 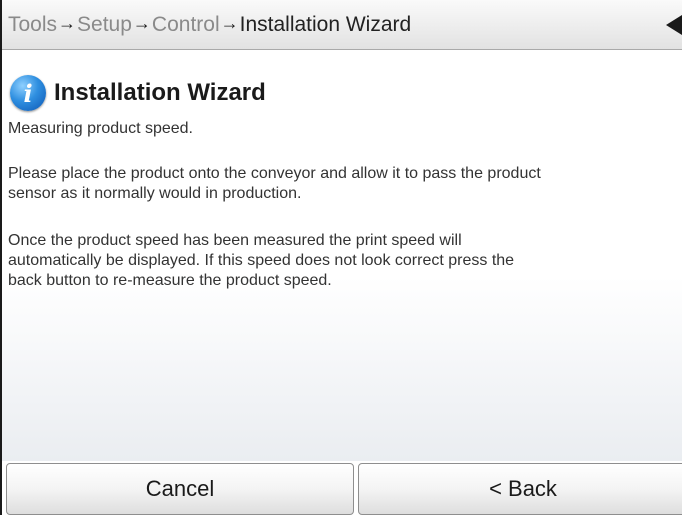 I want to click on breadcrumb-item-setup: Setup, so click(x=104, y=25).